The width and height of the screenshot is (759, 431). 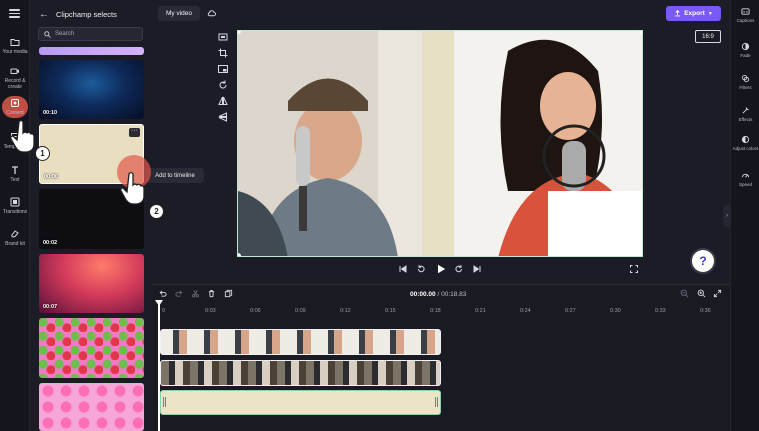 I want to click on rail-effects: Effects, so click(x=745, y=114).